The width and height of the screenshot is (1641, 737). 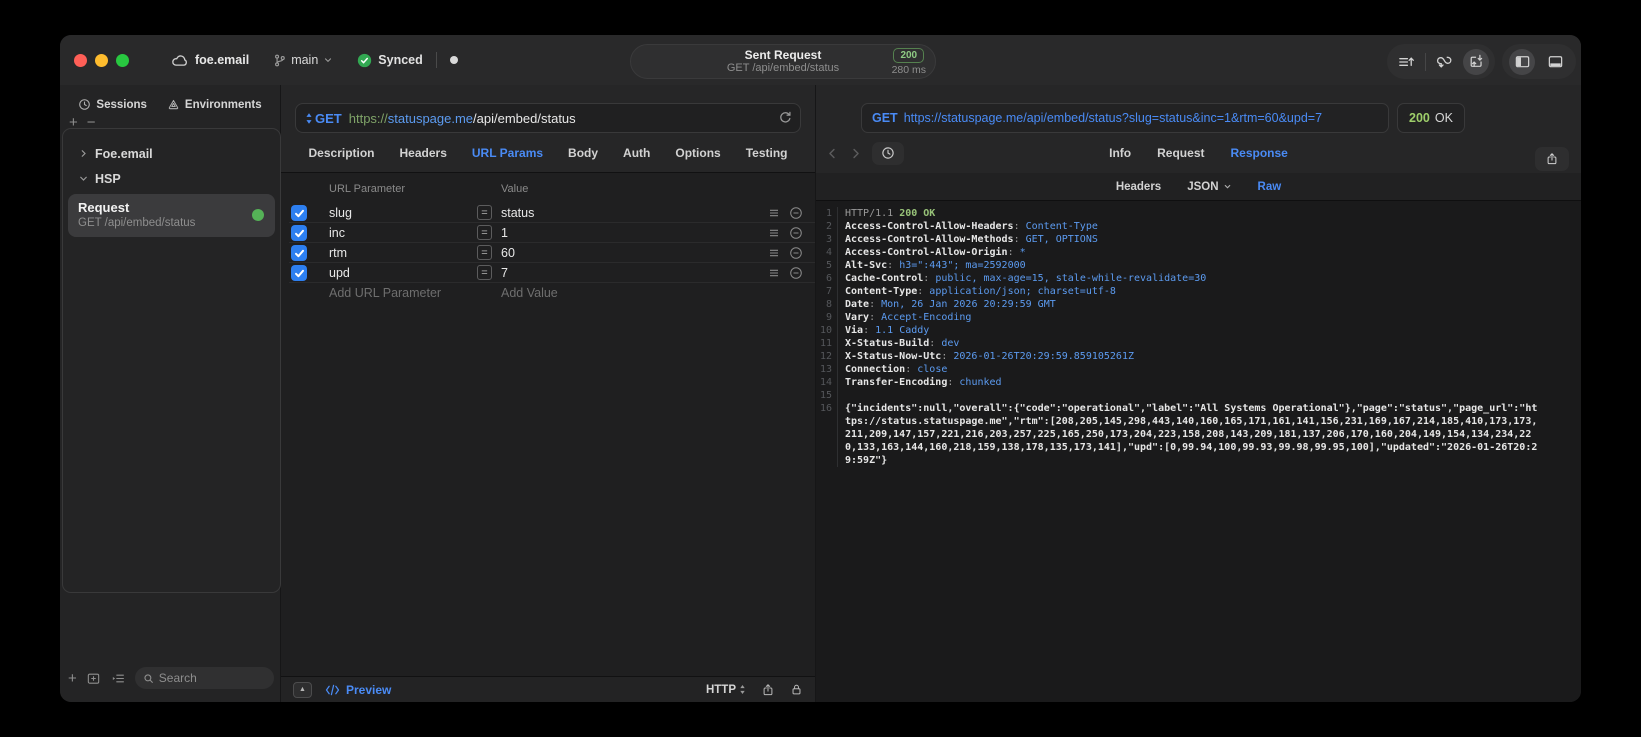 I want to click on format-export-button, so click(x=1406, y=62).